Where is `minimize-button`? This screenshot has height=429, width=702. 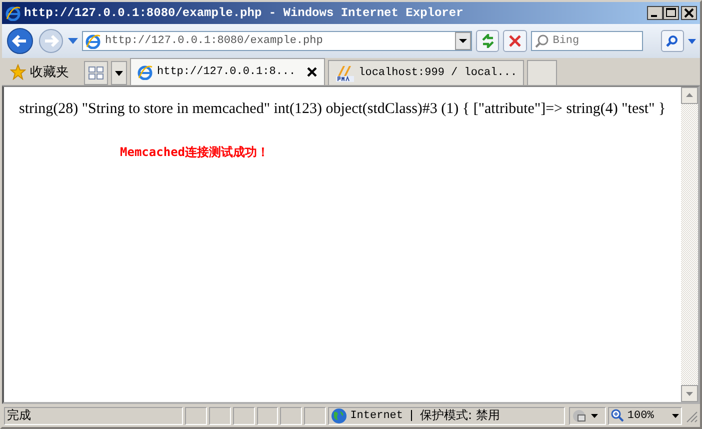 minimize-button is located at coordinates (655, 13).